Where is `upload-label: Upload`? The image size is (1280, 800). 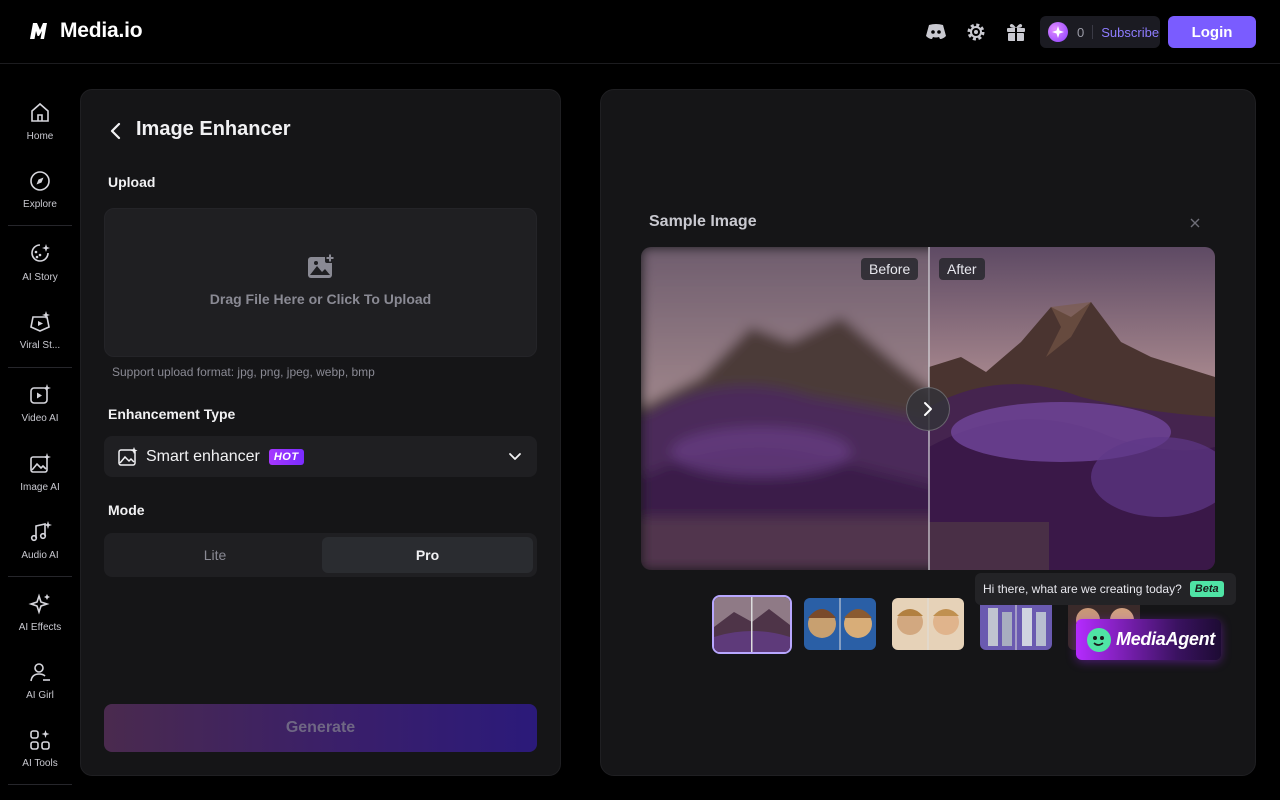 upload-label: Upload is located at coordinates (132, 182).